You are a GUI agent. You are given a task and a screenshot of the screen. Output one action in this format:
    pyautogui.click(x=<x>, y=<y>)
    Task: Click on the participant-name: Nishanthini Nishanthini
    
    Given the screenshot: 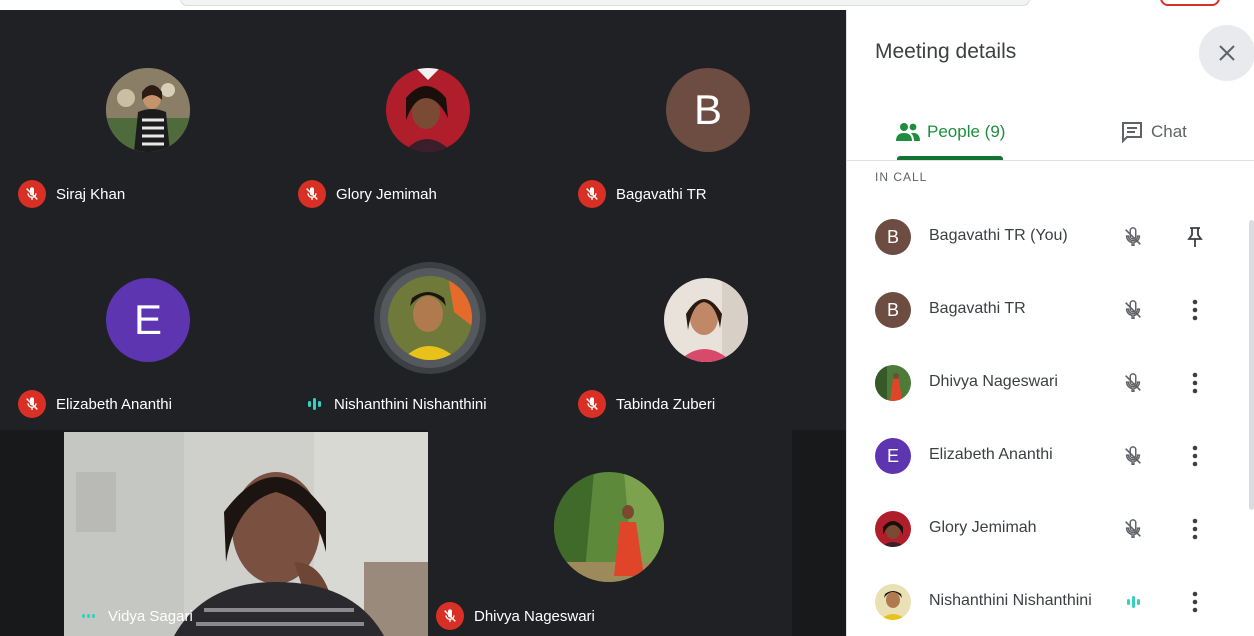 What is the action you would take?
    pyautogui.click(x=410, y=404)
    